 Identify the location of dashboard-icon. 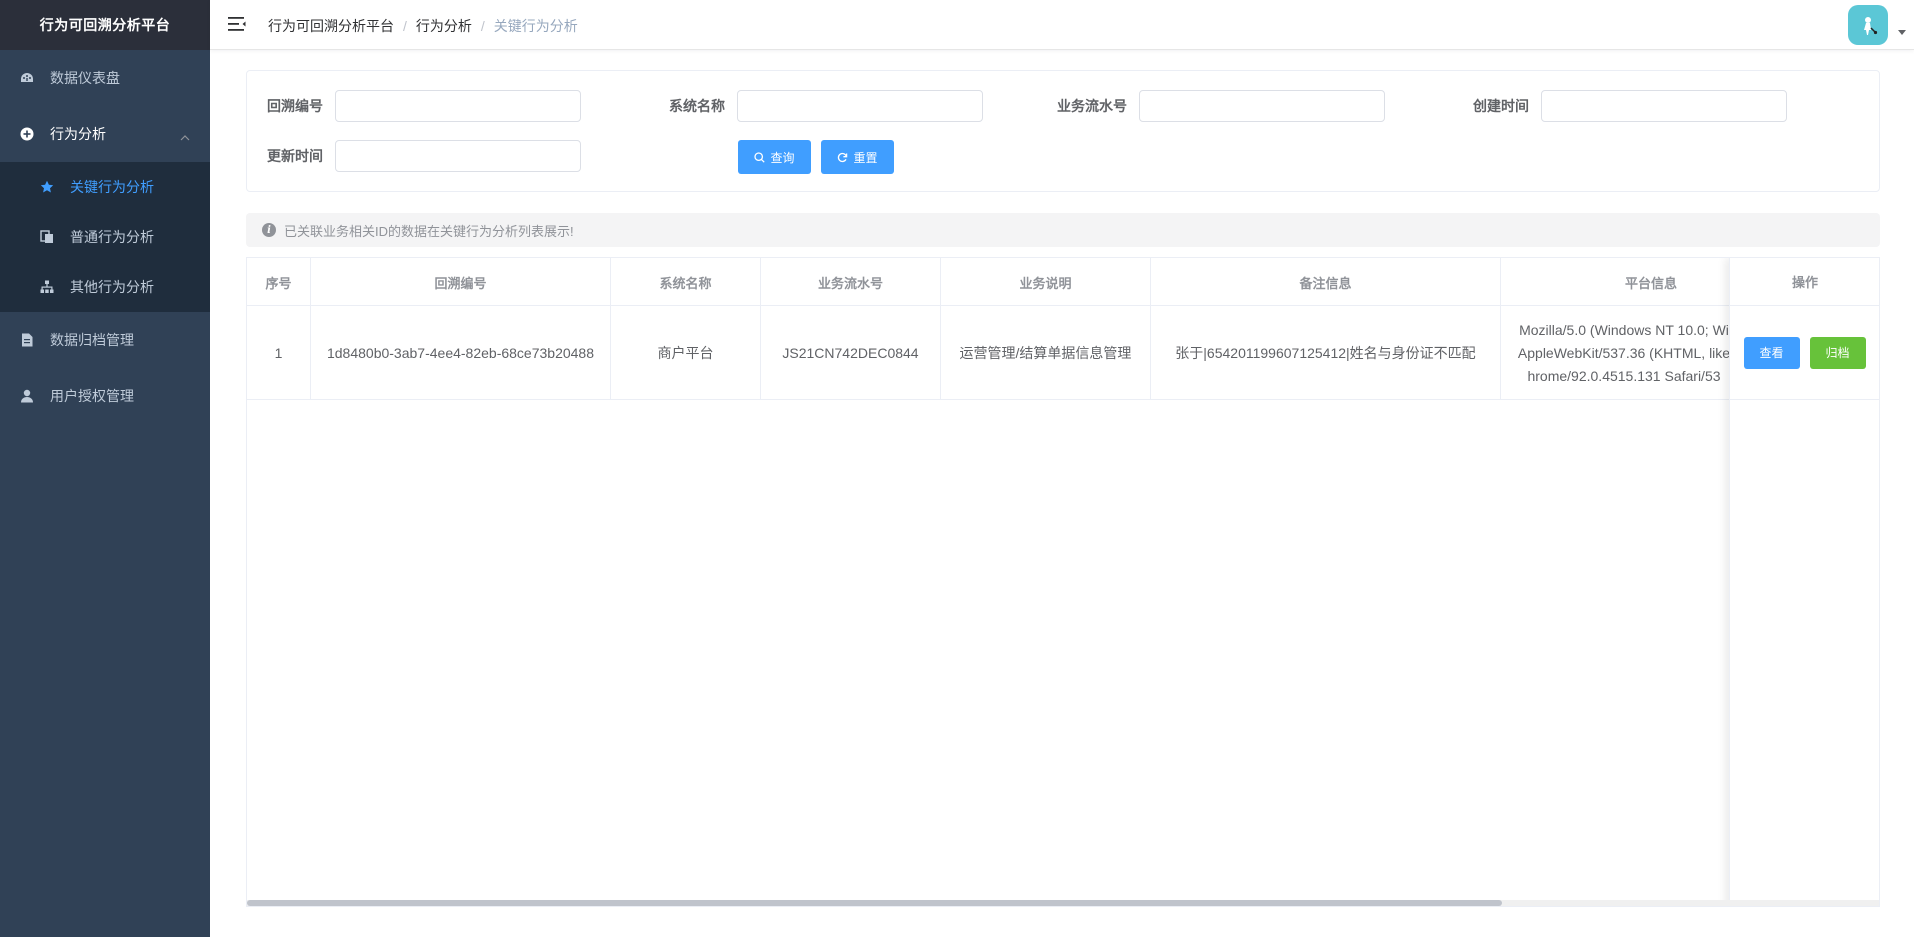
(27, 78).